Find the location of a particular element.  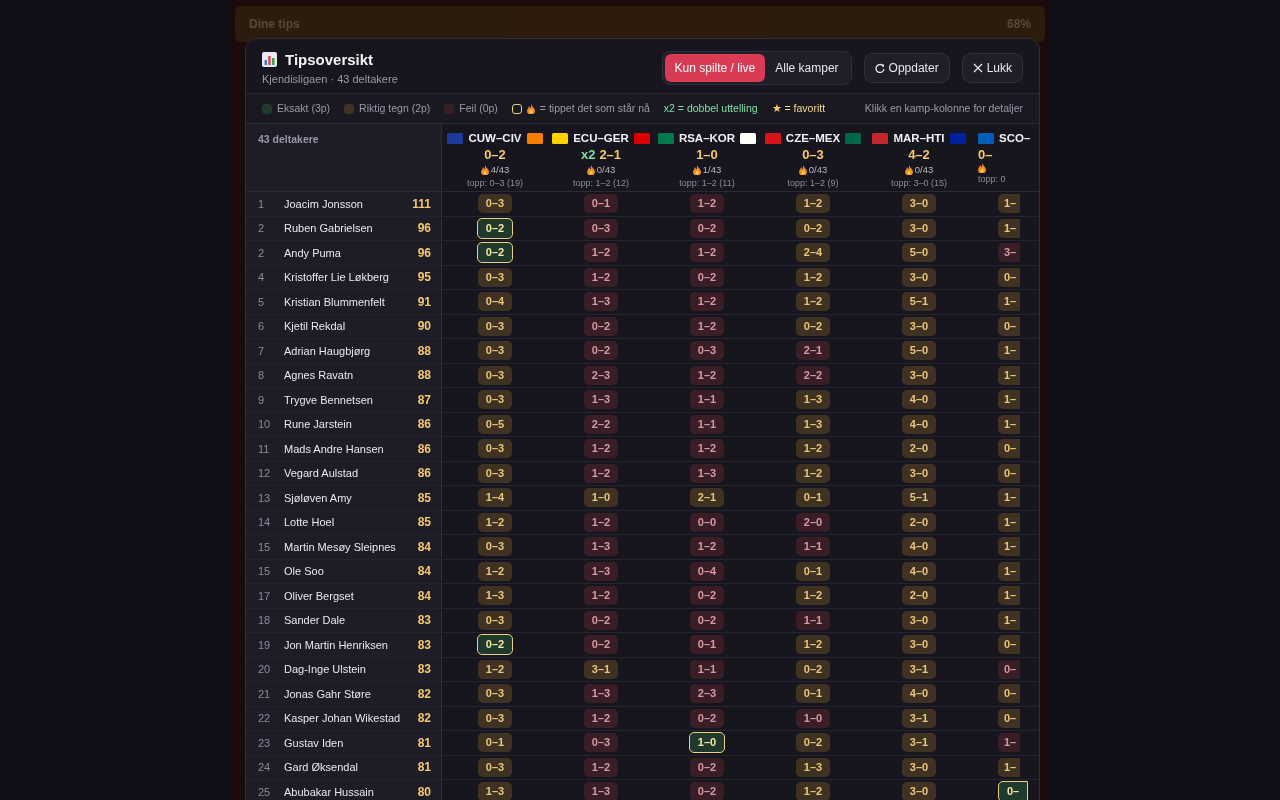

tip-score: 5–0 is located at coordinates (919, 351).